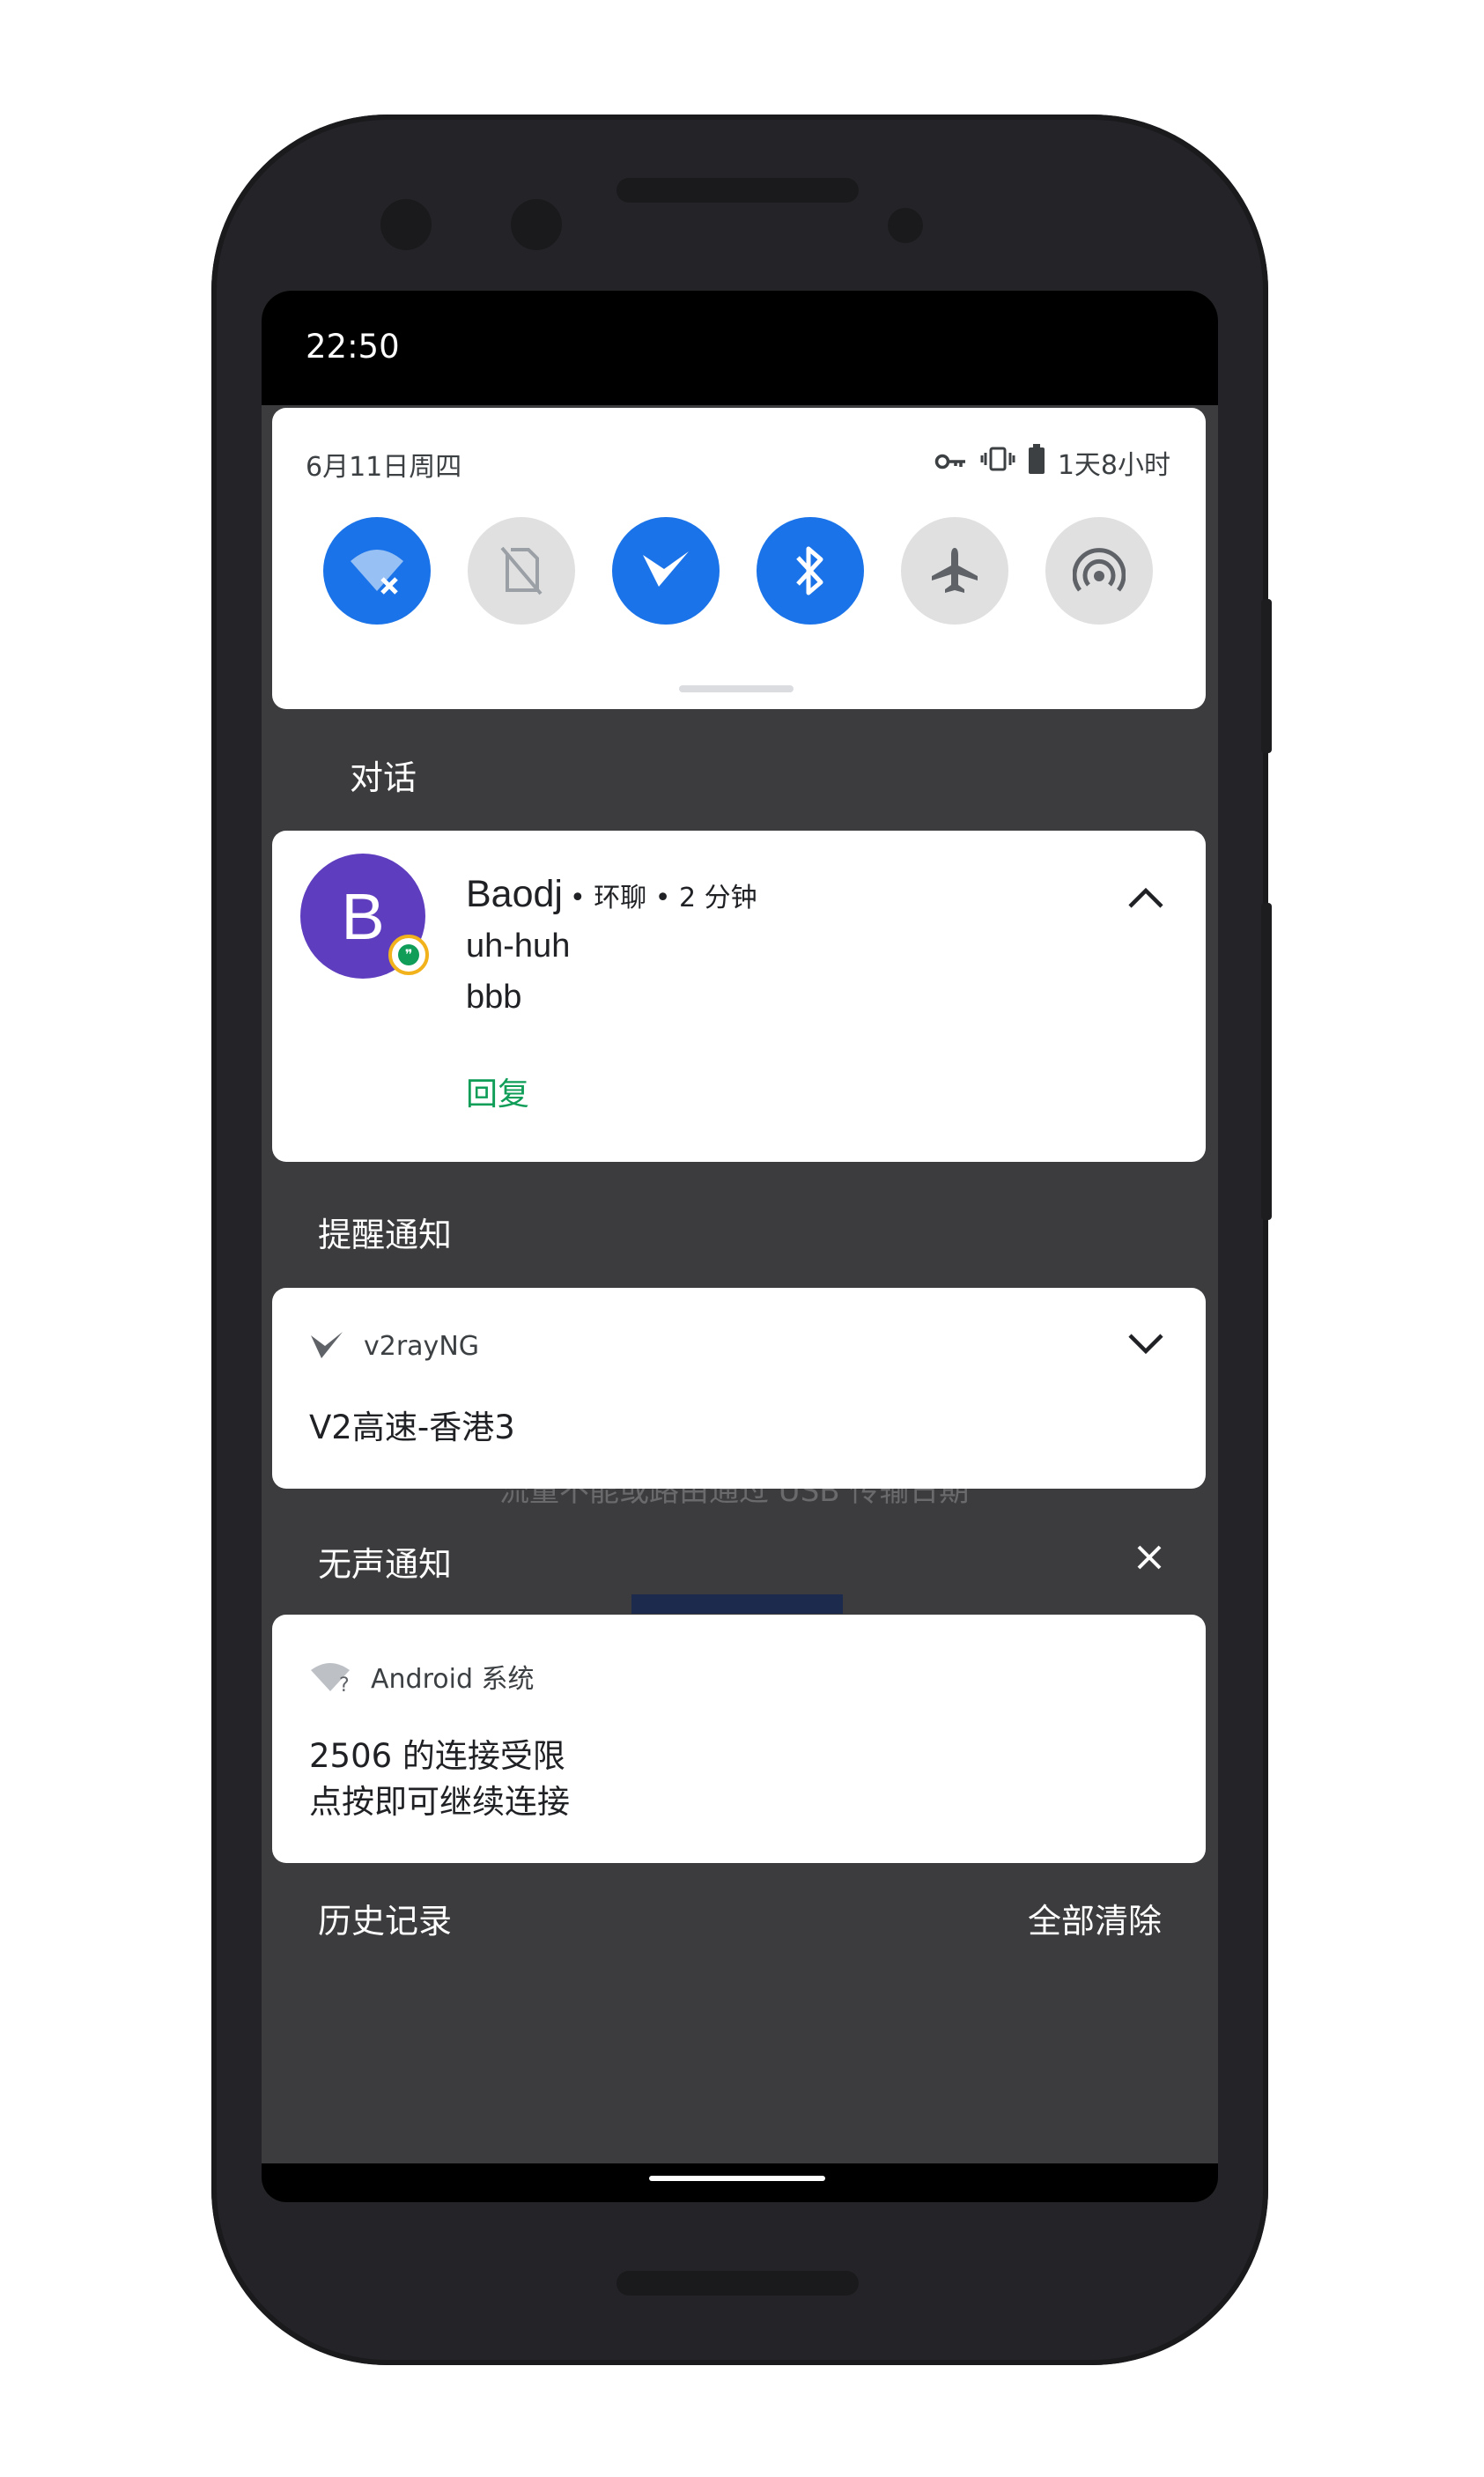 This screenshot has width=1484, height=2477. I want to click on airplane-icon, so click(955, 571).